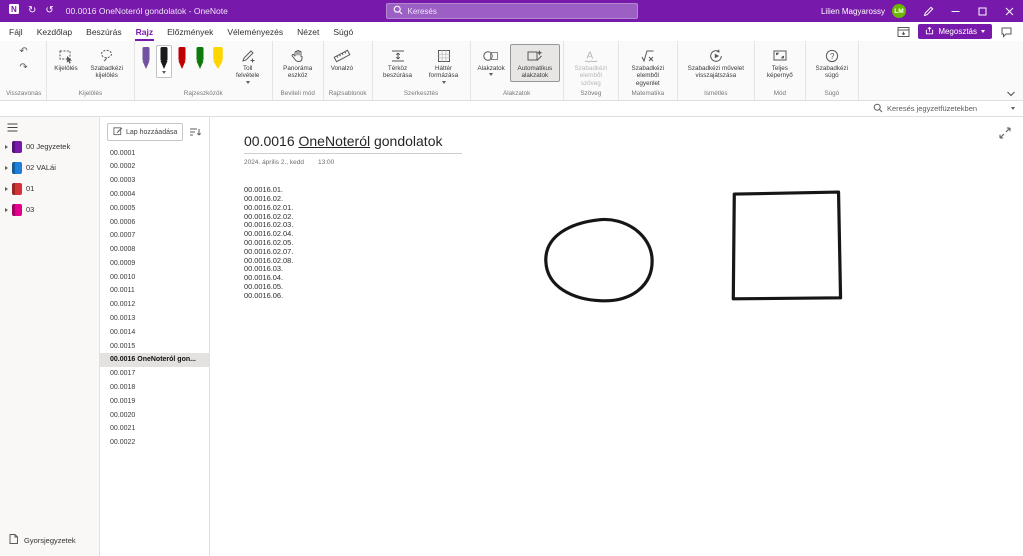  Describe the element at coordinates (32, 11) in the screenshot. I see `sync-icon: ↻` at that location.